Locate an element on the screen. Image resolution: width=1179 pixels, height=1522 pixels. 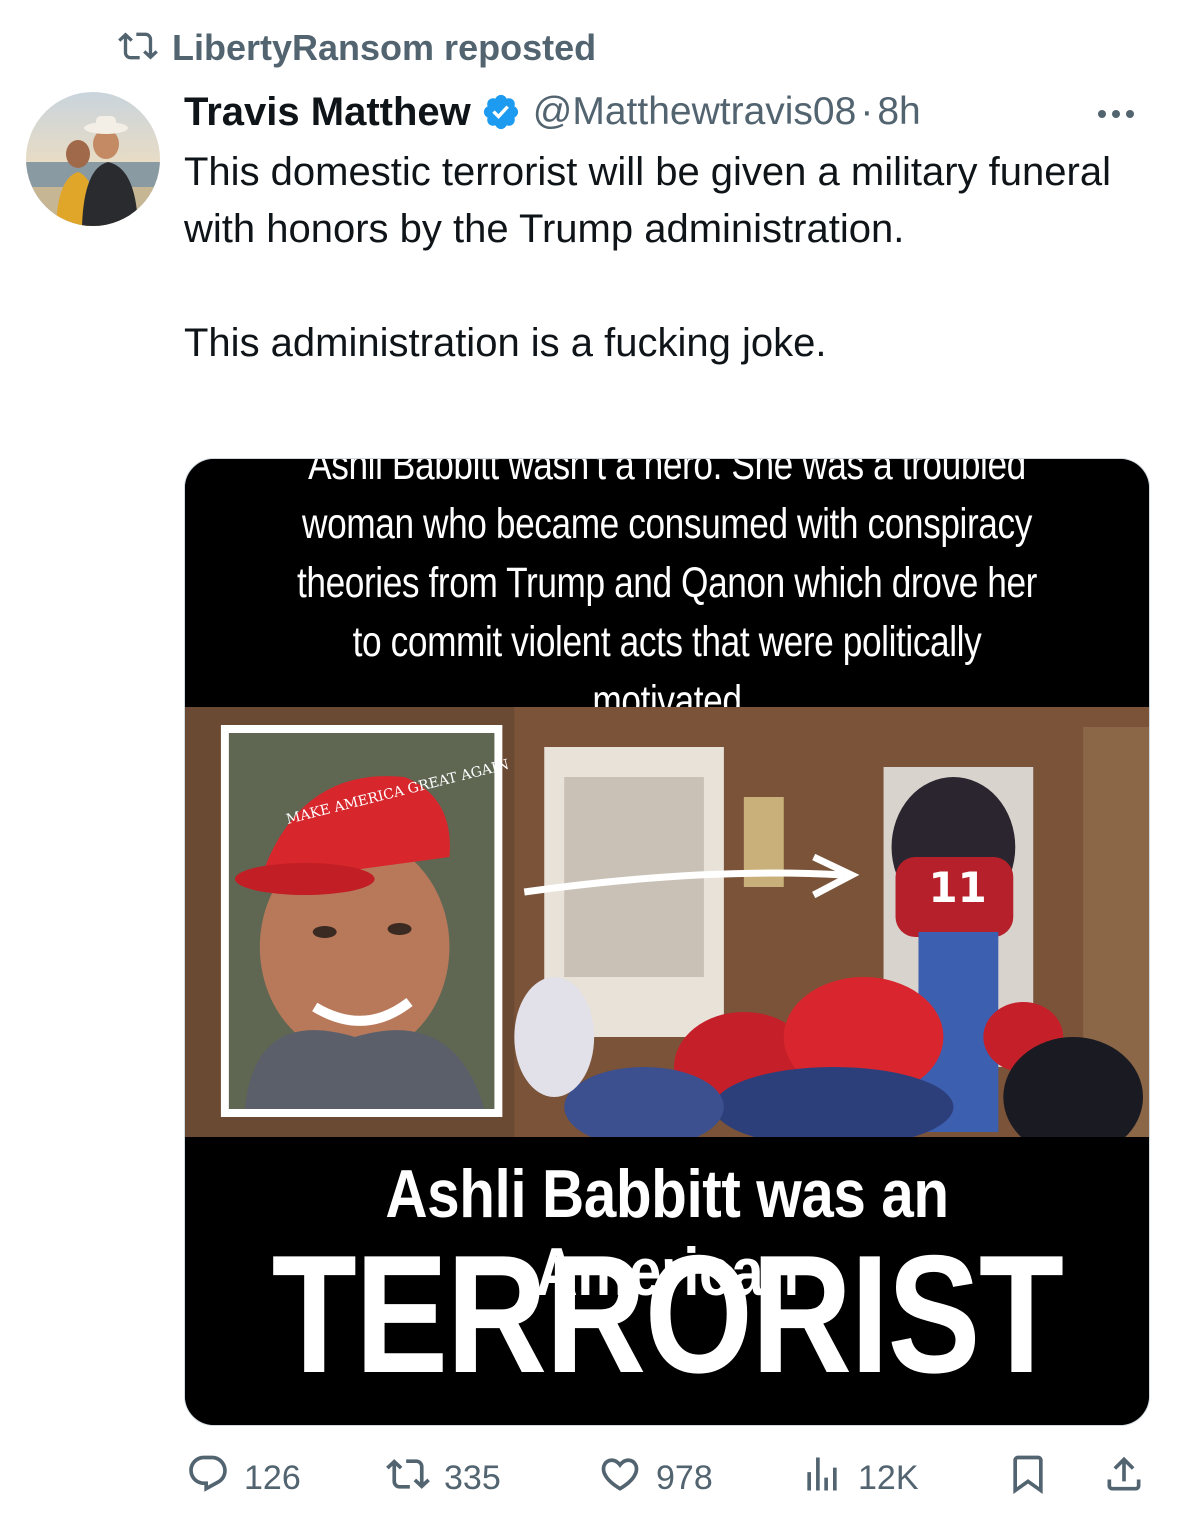
author-name: Travis Matthew is located at coordinates (327, 112).